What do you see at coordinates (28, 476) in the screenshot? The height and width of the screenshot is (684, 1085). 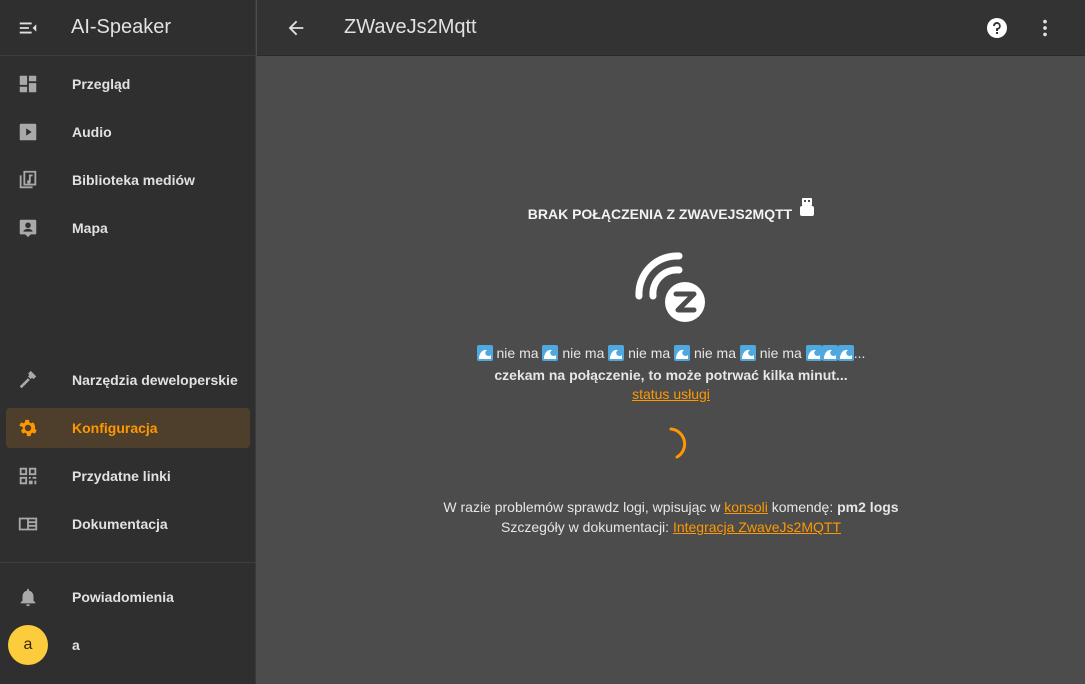 I see `qrcode-icon` at bounding box center [28, 476].